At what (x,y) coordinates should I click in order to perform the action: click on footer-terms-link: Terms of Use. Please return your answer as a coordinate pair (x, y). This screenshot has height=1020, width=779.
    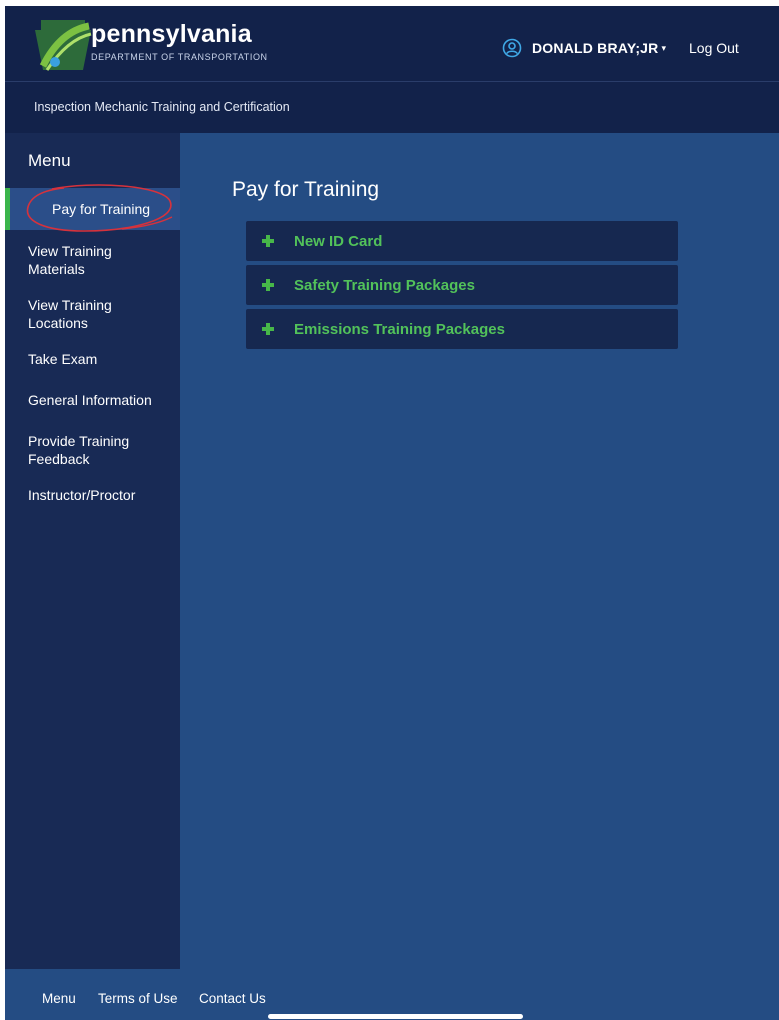
    Looking at the image, I should click on (138, 998).